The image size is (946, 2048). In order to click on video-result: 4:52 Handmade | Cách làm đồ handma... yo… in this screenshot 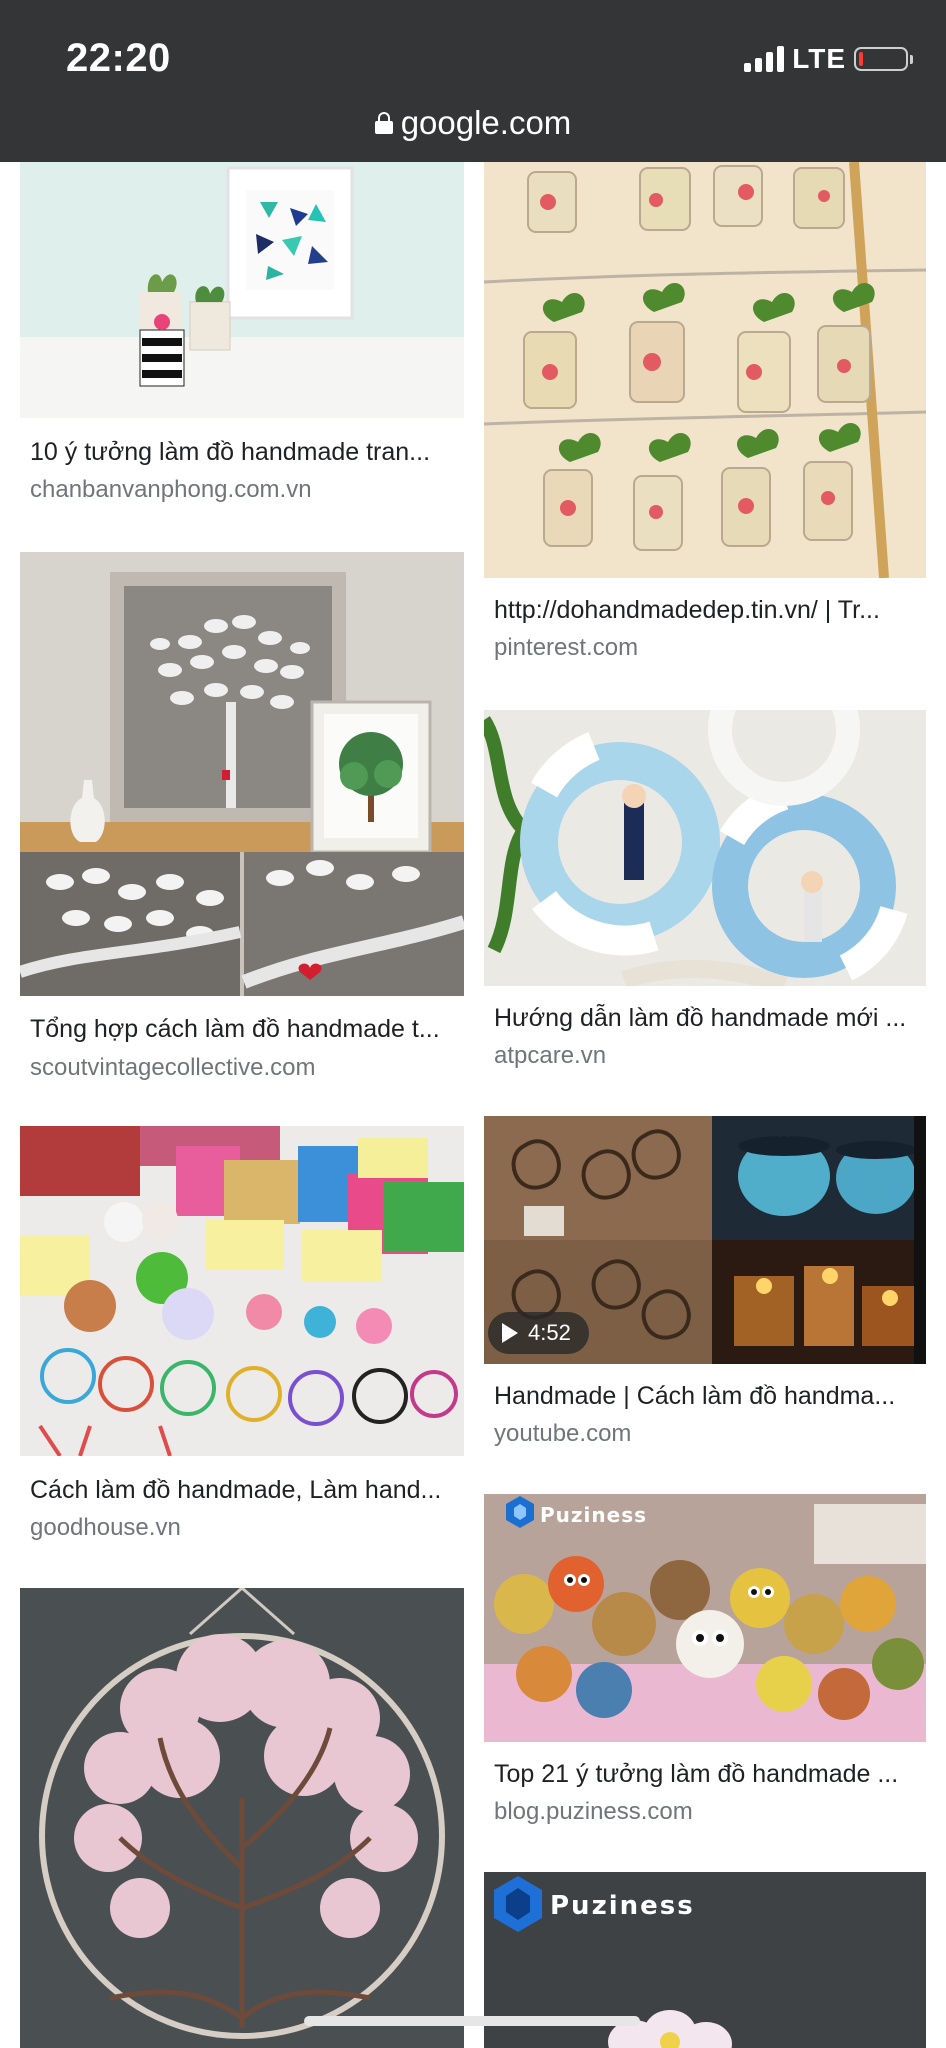, I will do `click(705, 1292)`.